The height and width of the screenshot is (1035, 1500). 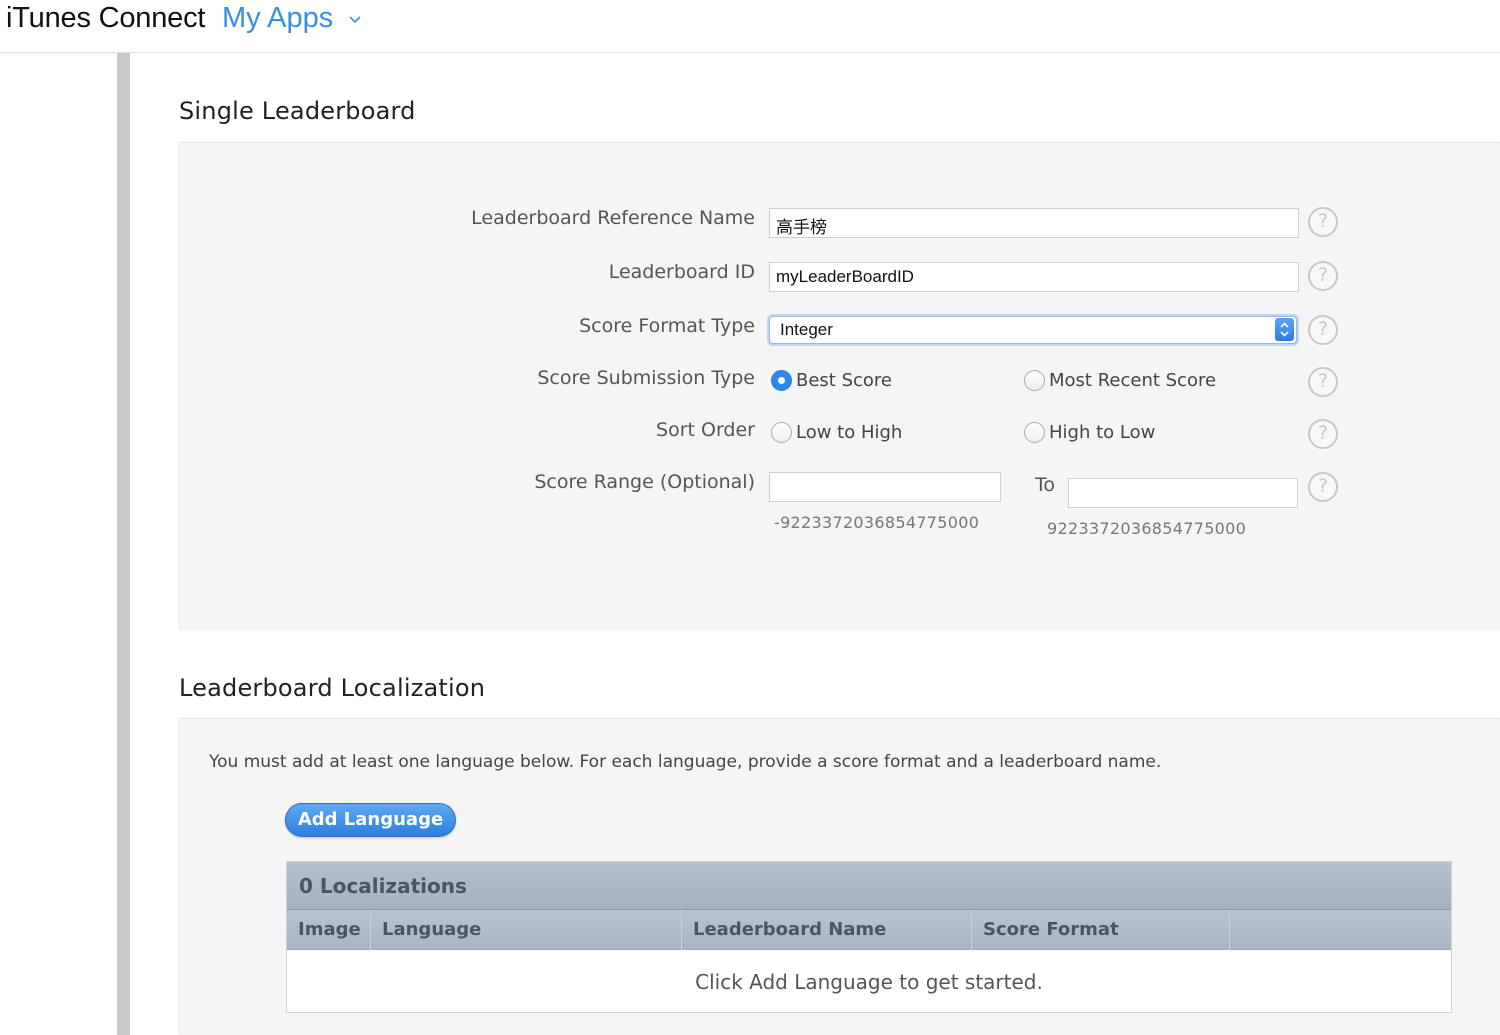 What do you see at coordinates (667, 326) in the screenshot?
I see `score-format-label: Score Format Type` at bounding box center [667, 326].